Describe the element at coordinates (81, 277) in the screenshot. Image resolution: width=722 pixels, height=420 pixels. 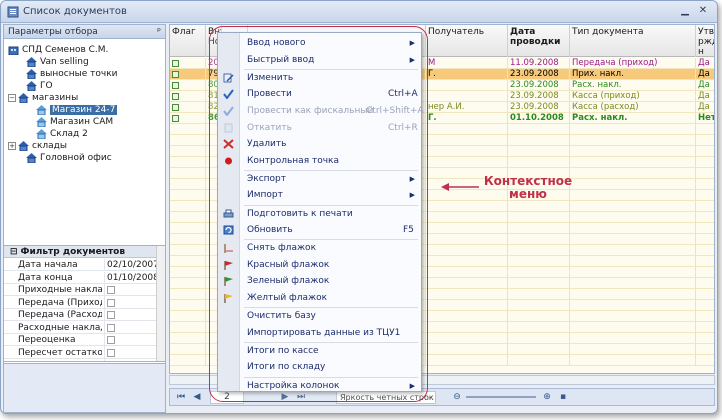
I see `filter-row: Дата конца 01/10/2008` at that location.